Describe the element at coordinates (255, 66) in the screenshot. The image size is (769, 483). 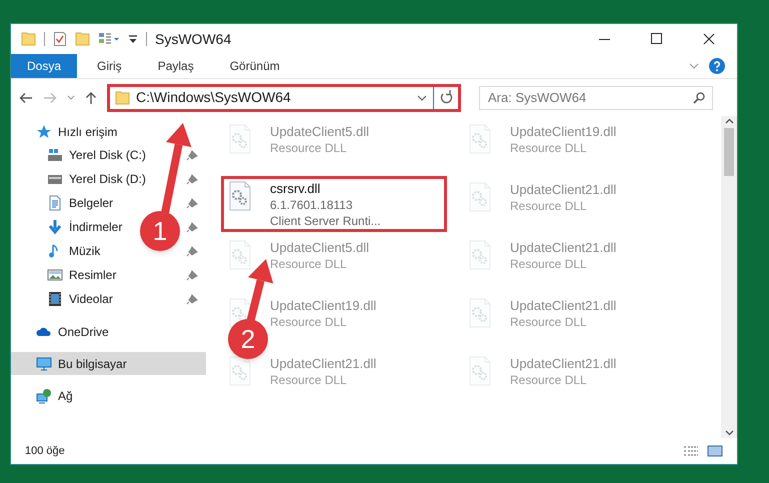
I see `ribbon-tab: Görünüm` at that location.